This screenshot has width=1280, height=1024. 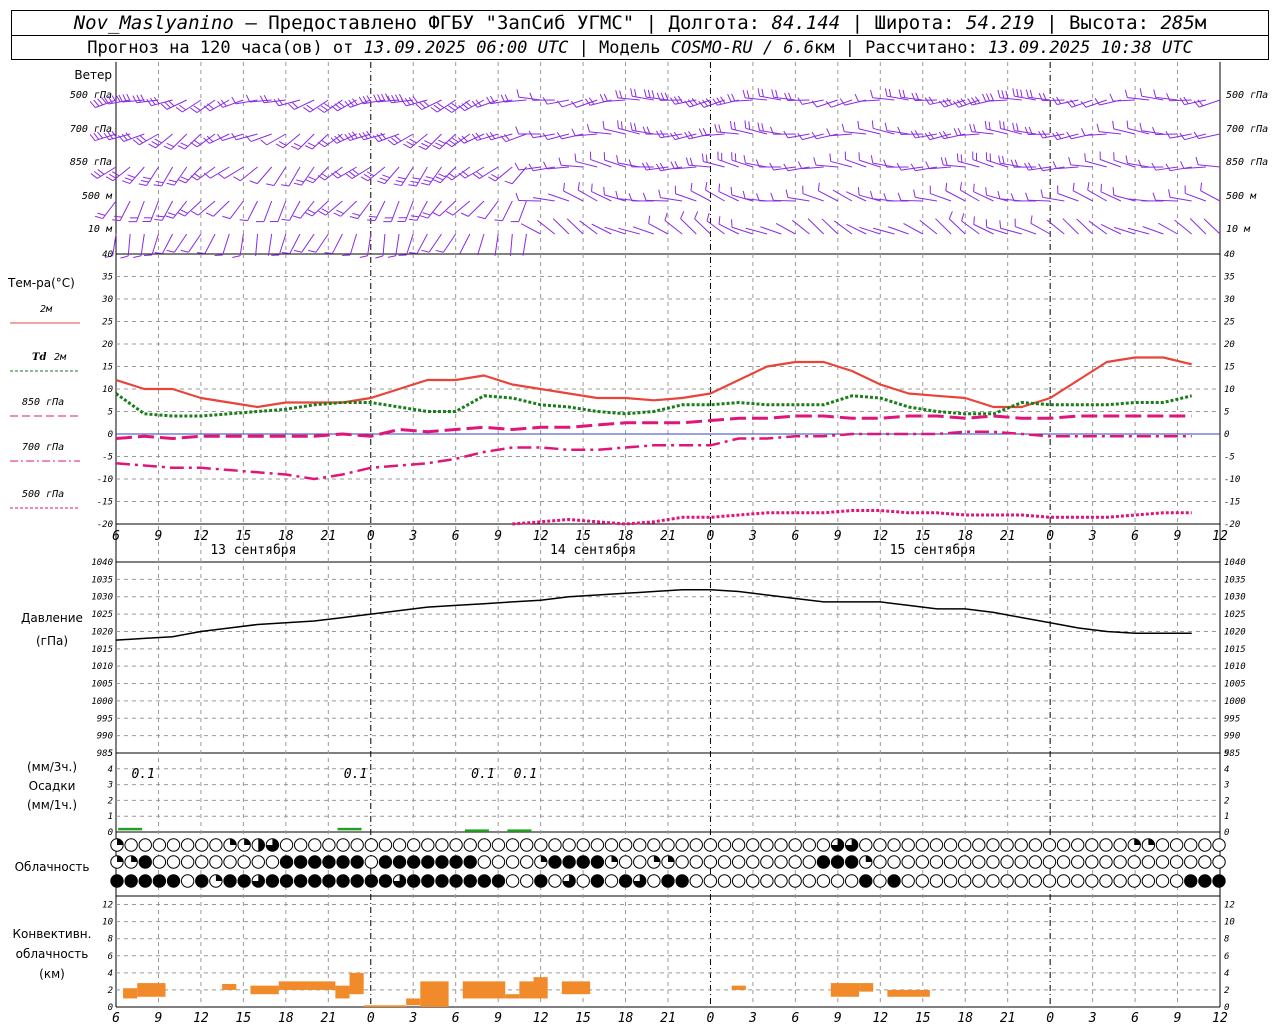 I want to click on x-tick-label-top: 6, so click(x=795, y=536).